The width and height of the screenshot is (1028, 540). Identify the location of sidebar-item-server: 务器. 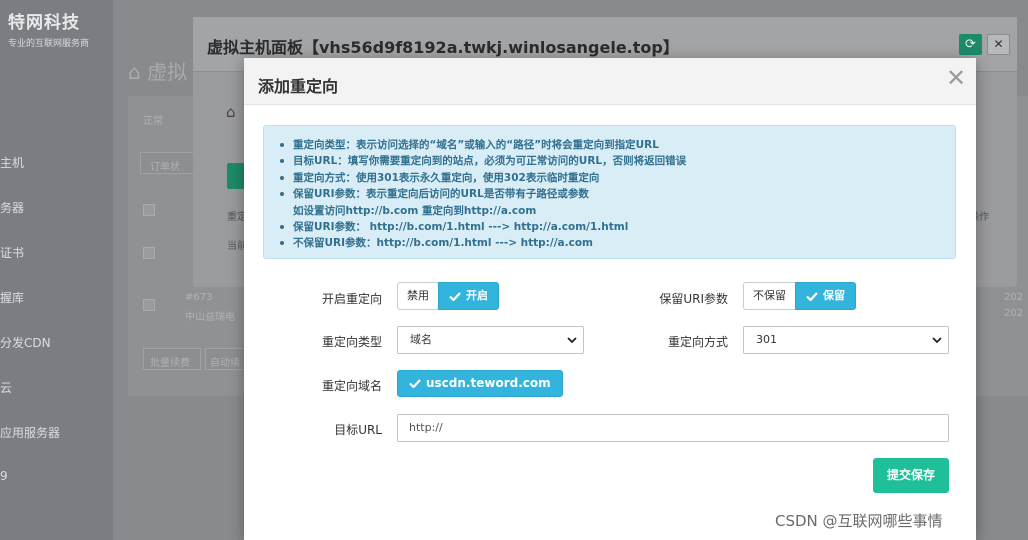
(12, 207).